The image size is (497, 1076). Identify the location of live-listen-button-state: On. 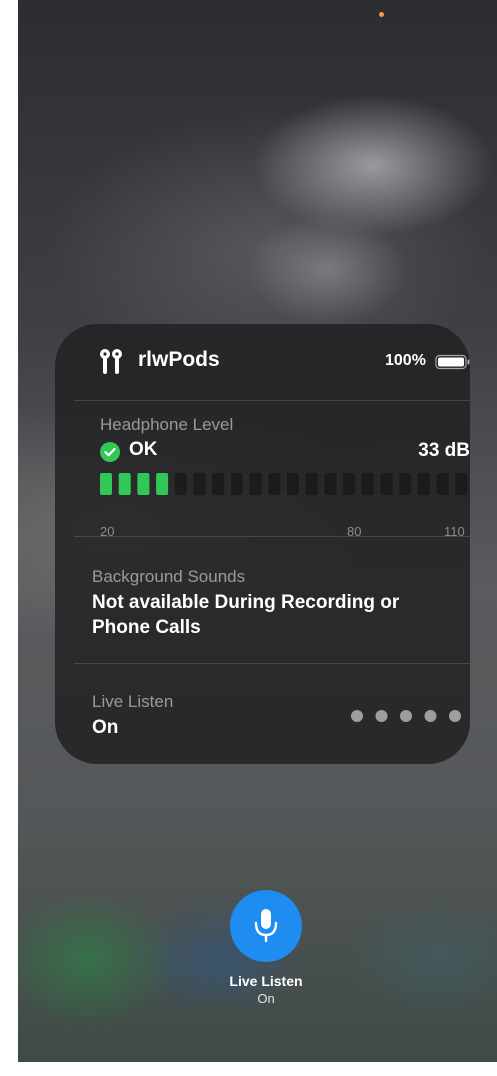
(266, 998).